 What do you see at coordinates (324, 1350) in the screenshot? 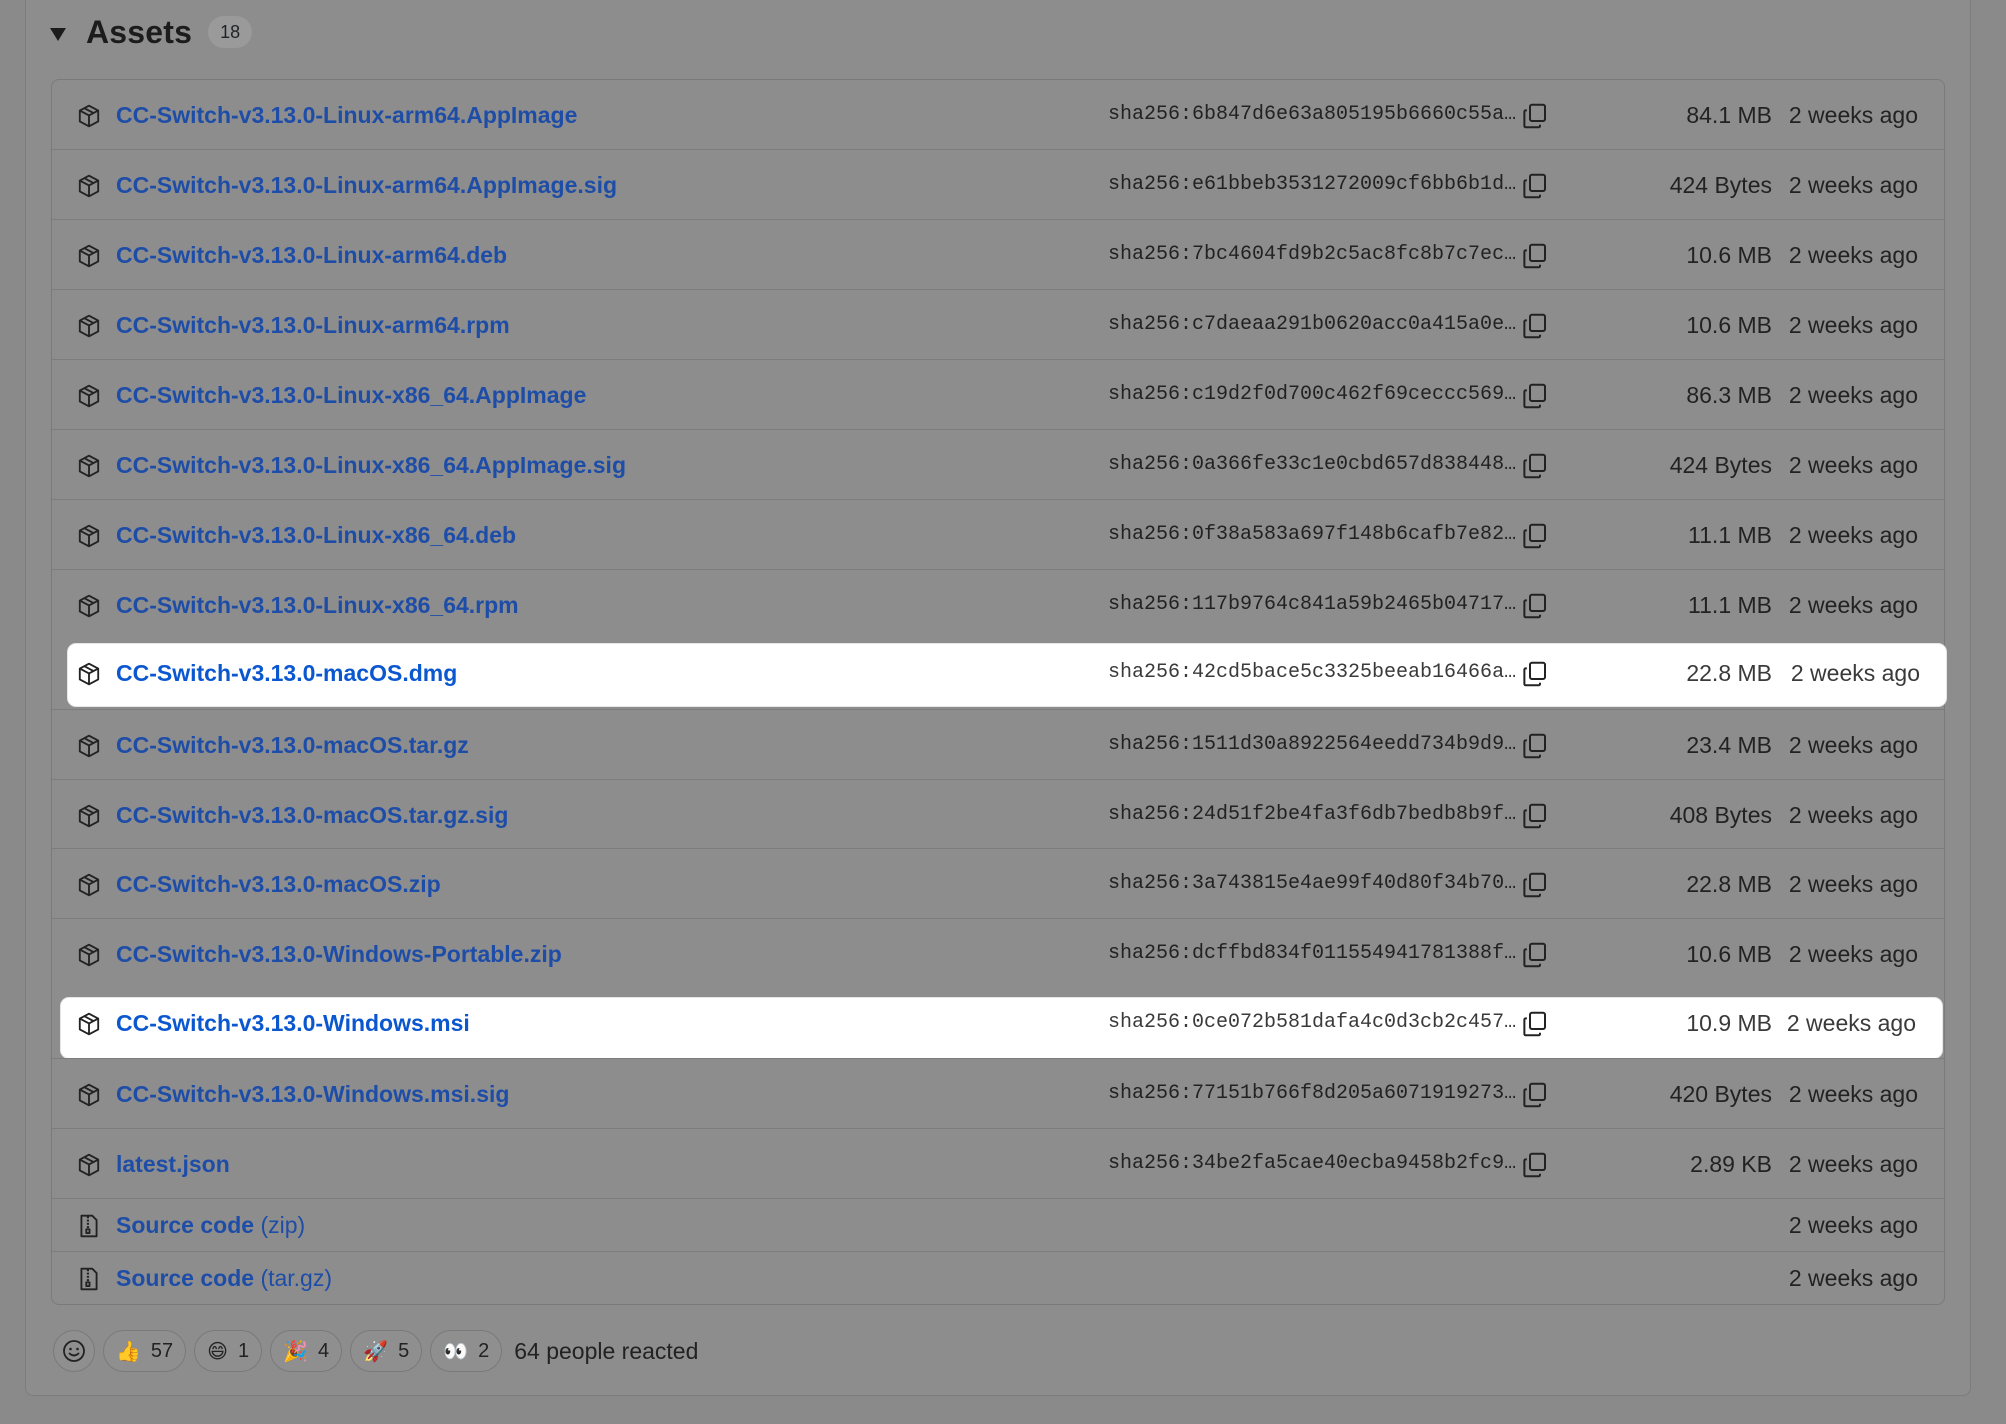
I see `reaction-count: 4` at bounding box center [324, 1350].